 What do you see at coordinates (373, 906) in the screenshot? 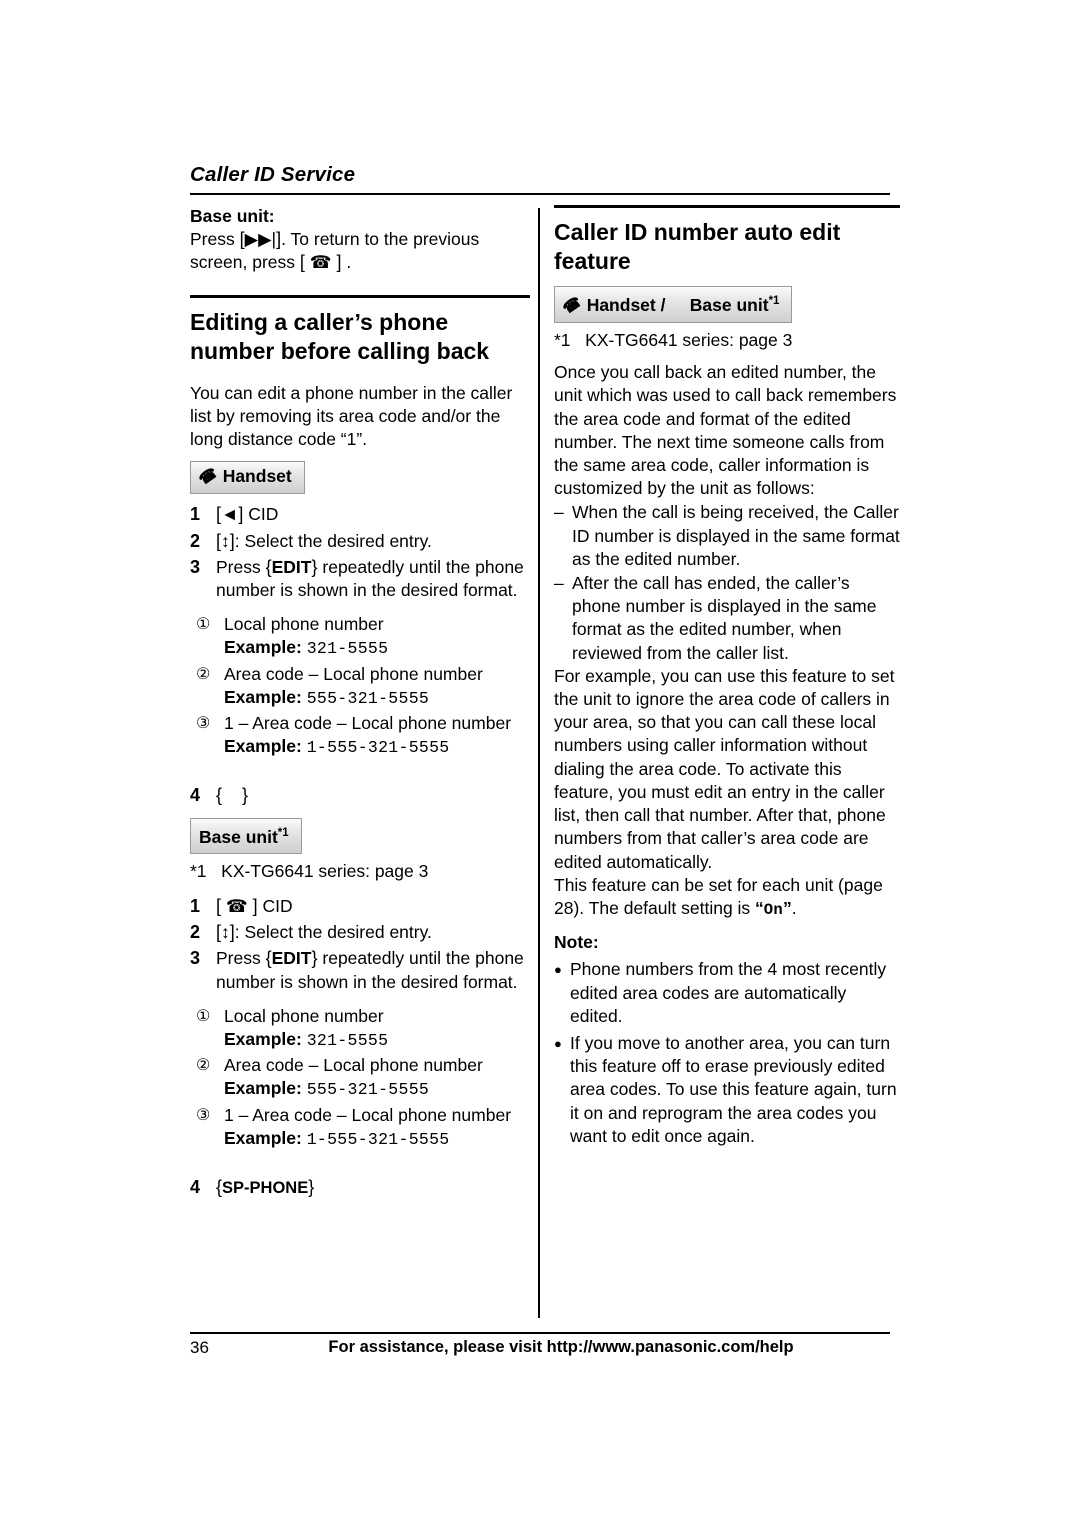
I see `step-body: [ ☎ ] CID` at bounding box center [373, 906].